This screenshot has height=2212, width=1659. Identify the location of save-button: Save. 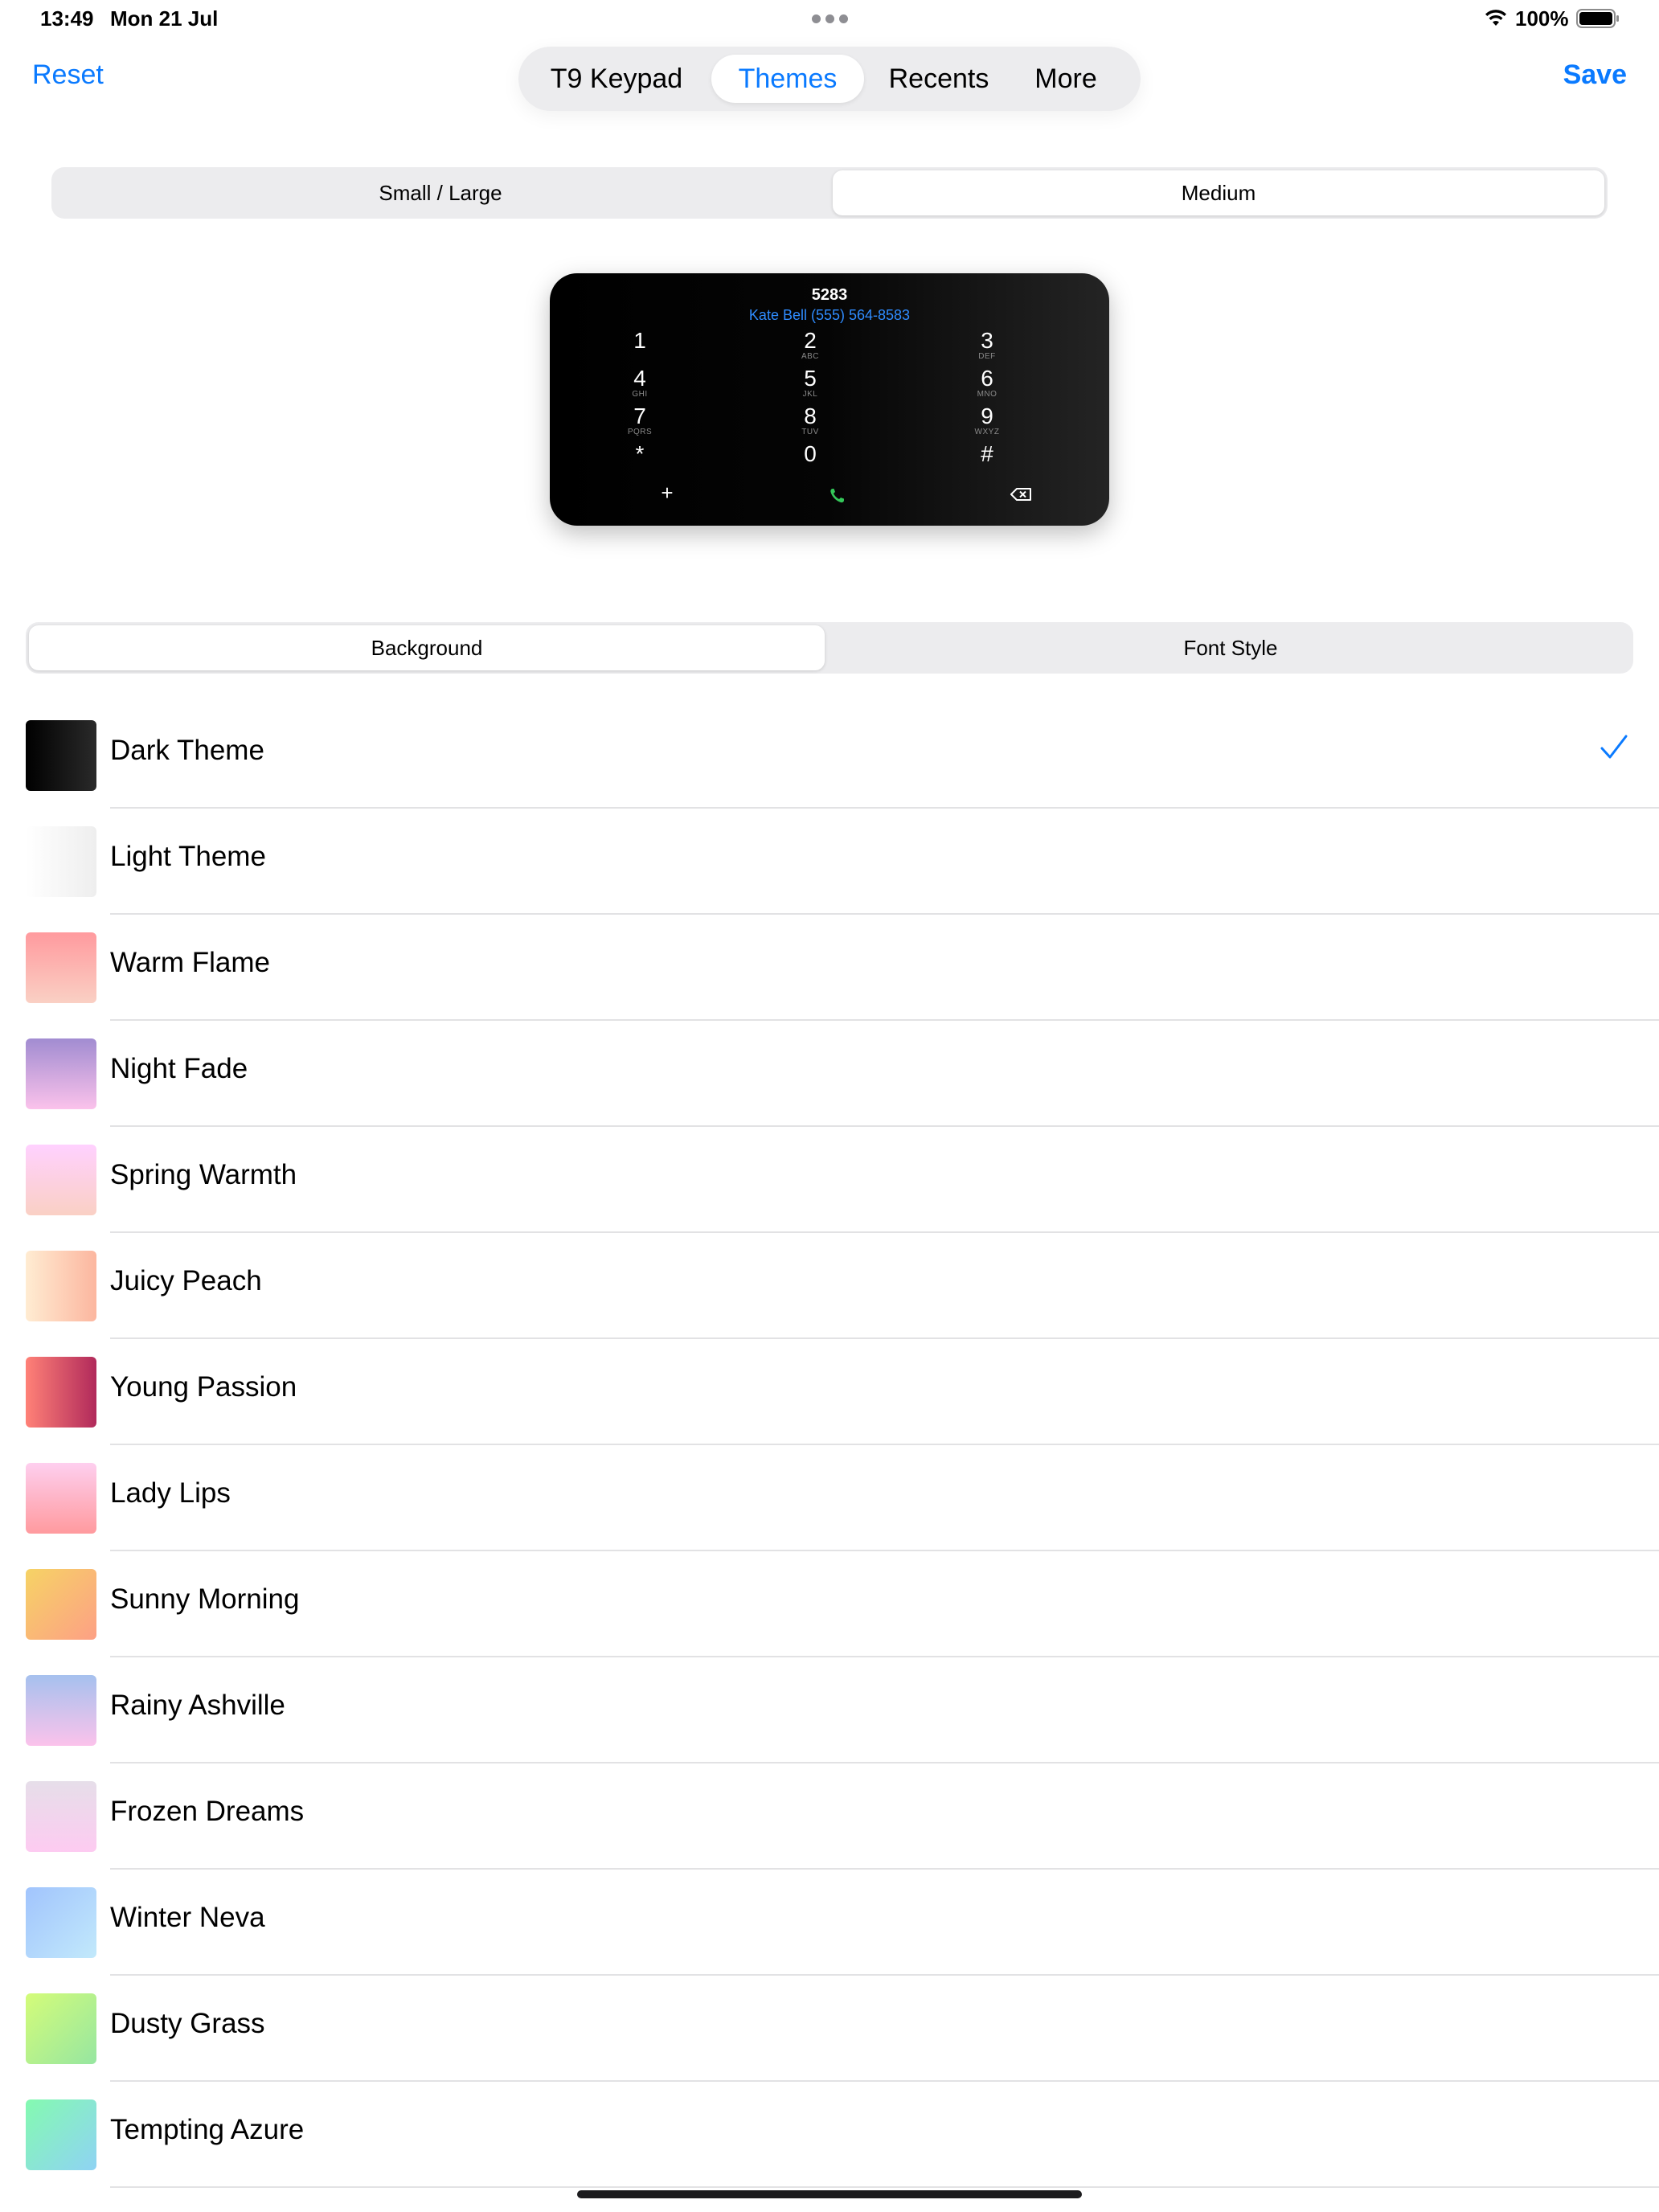
(1595, 75).